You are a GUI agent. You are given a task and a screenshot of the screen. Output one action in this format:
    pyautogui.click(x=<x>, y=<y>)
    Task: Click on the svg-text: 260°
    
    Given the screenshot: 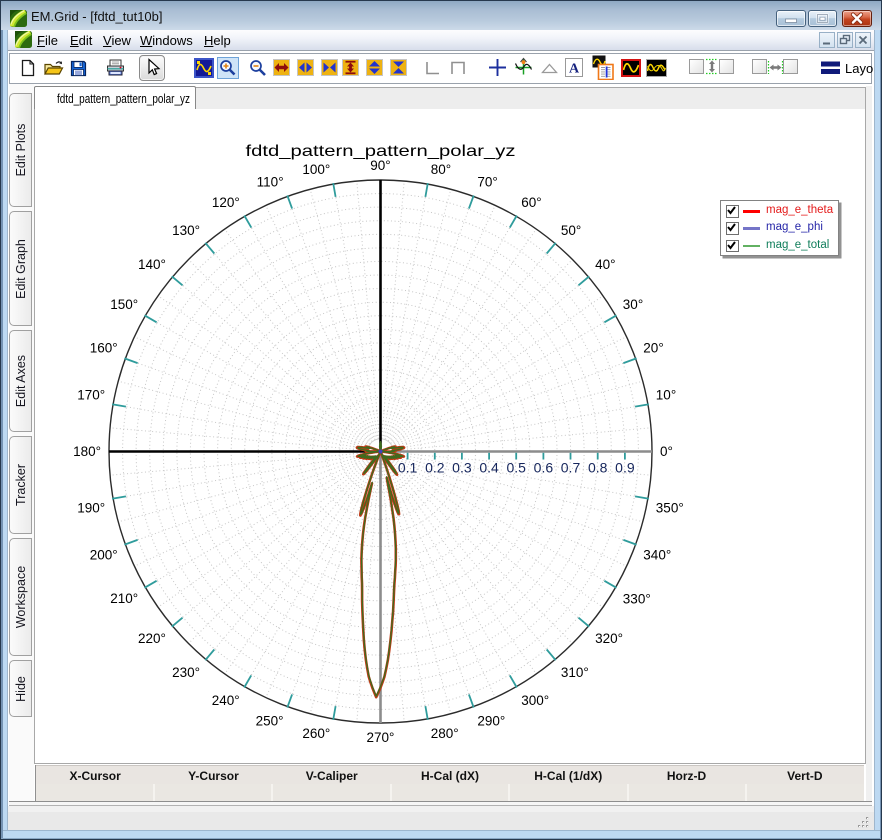 What is the action you would take?
    pyautogui.click(x=316, y=733)
    